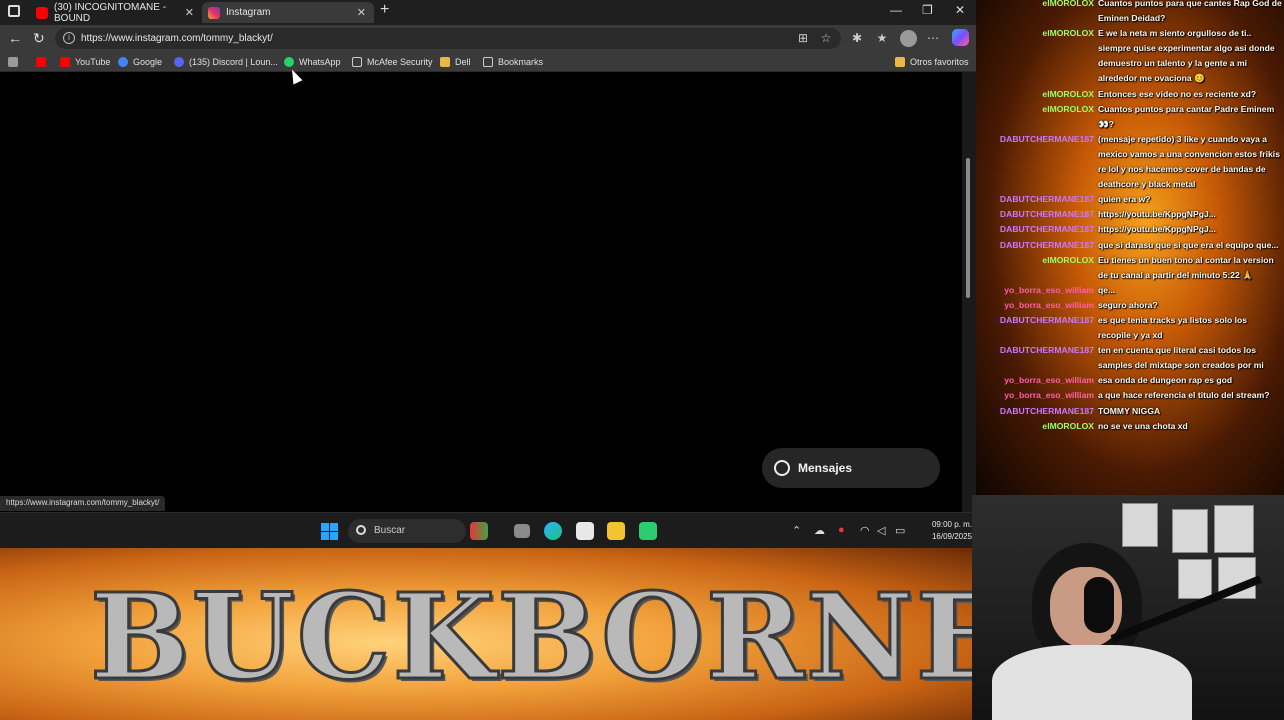 This screenshot has width=1284, height=720. What do you see at coordinates (648, 531) in the screenshot?
I see `green-app-icon` at bounding box center [648, 531].